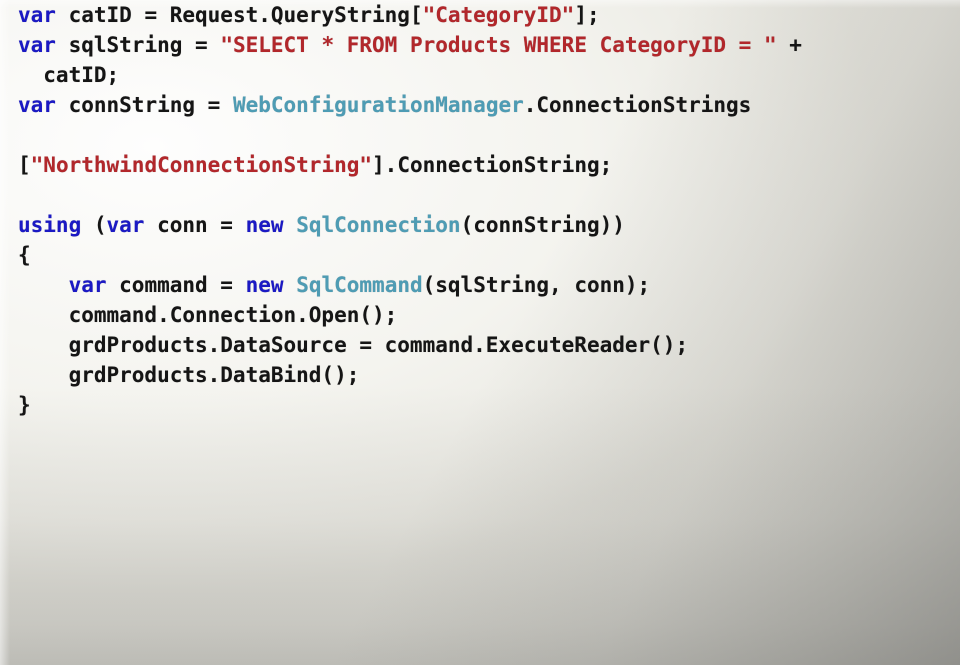 This screenshot has width=960, height=665. What do you see at coordinates (24, 255) in the screenshot?
I see `code-token-plain: {` at bounding box center [24, 255].